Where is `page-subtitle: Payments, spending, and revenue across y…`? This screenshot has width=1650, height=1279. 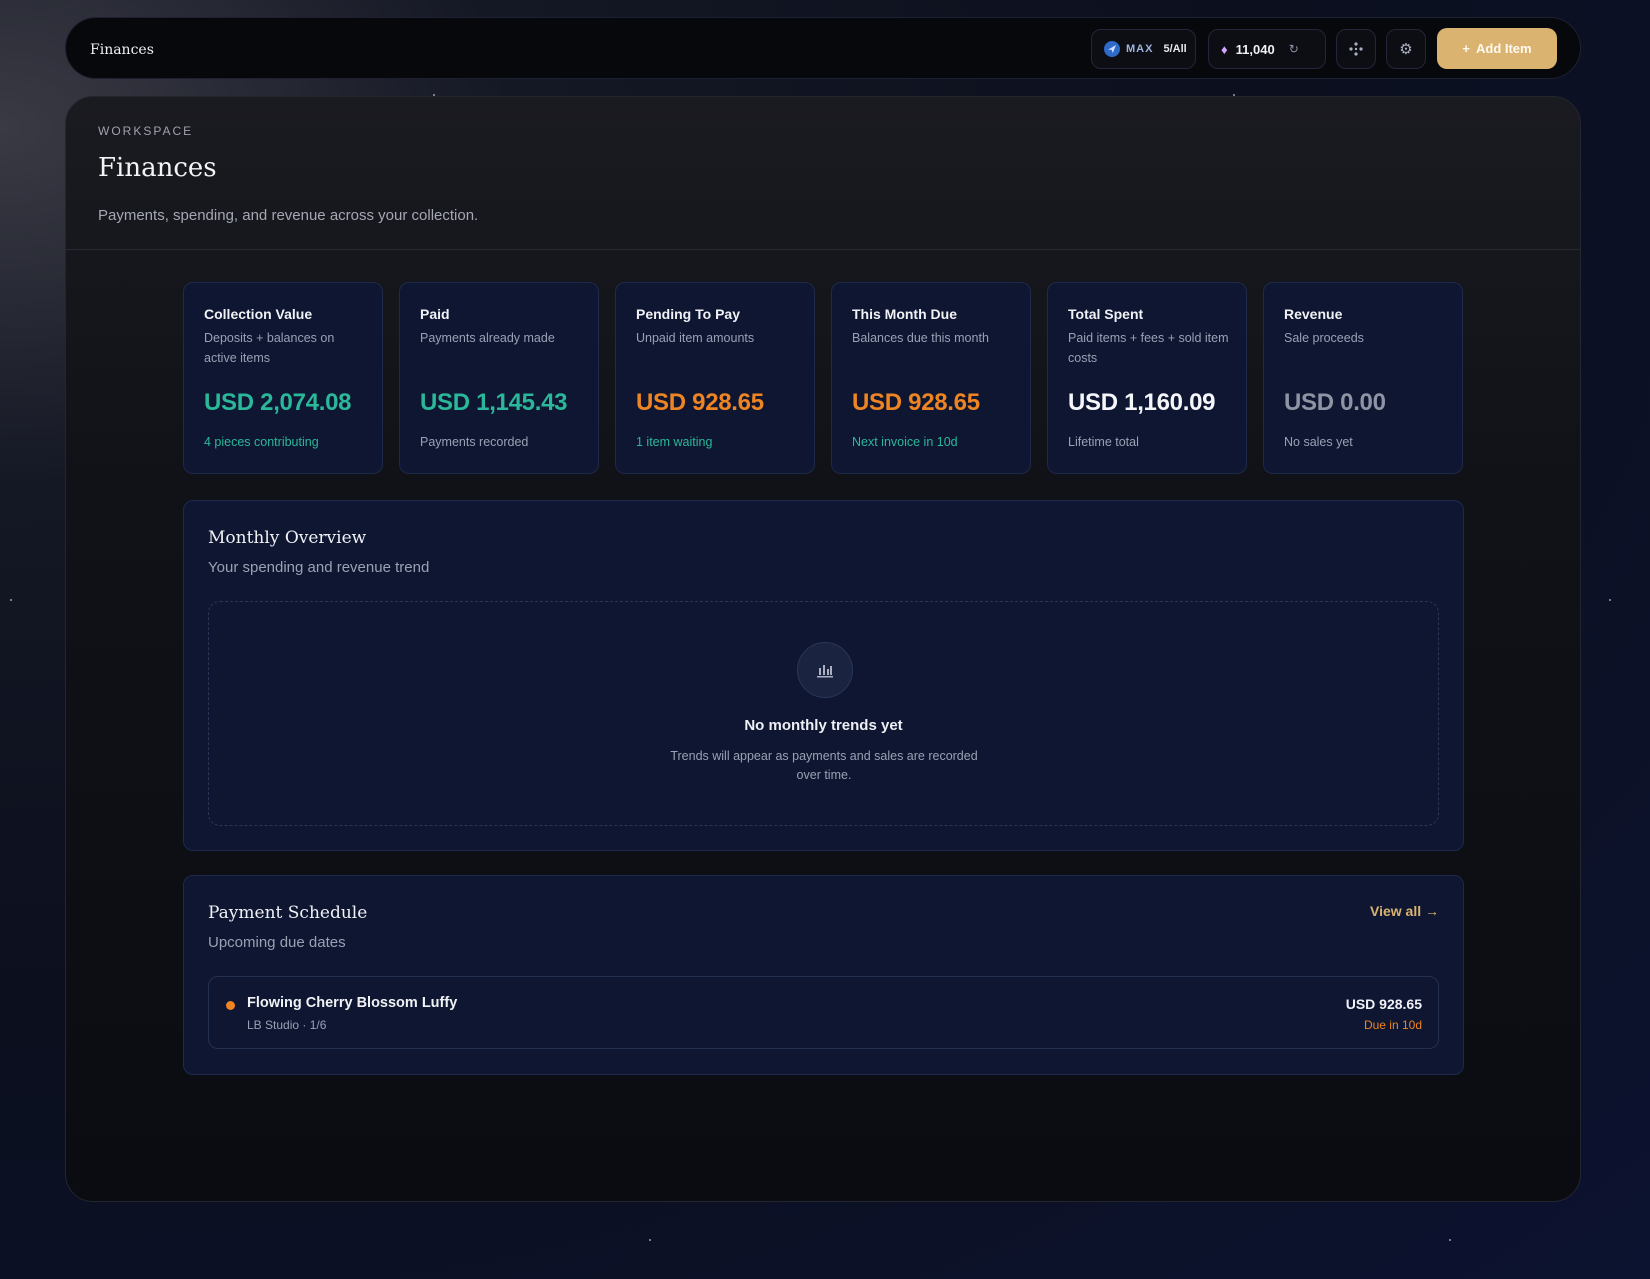
page-subtitle: Payments, spending, and revenue across y… is located at coordinates (288, 215).